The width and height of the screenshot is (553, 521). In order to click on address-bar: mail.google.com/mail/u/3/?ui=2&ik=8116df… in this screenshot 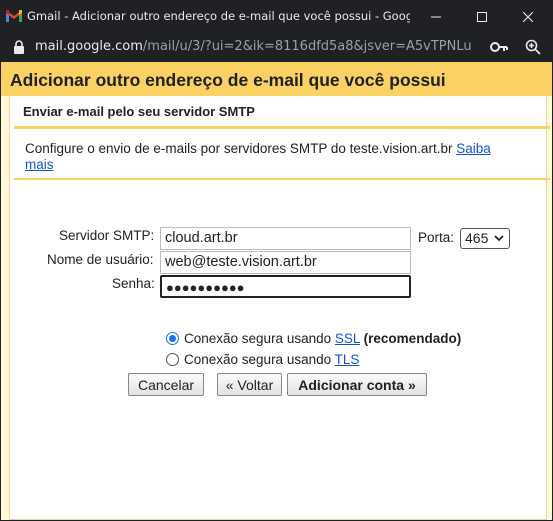, I will do `click(276, 47)`.